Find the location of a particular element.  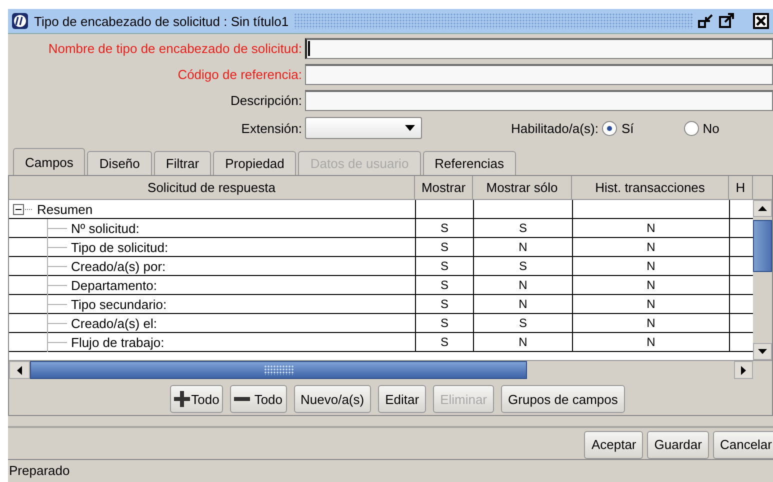

radio-label: No is located at coordinates (711, 128).